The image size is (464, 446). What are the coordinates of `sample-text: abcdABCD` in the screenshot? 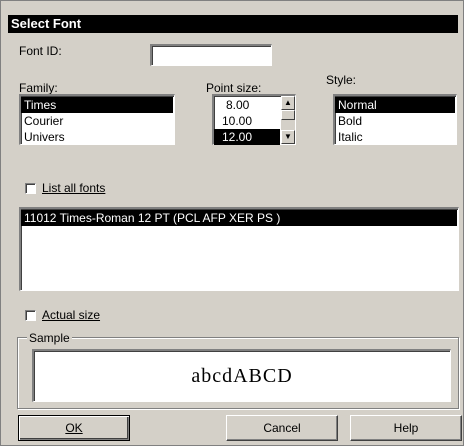 It's located at (242, 376).